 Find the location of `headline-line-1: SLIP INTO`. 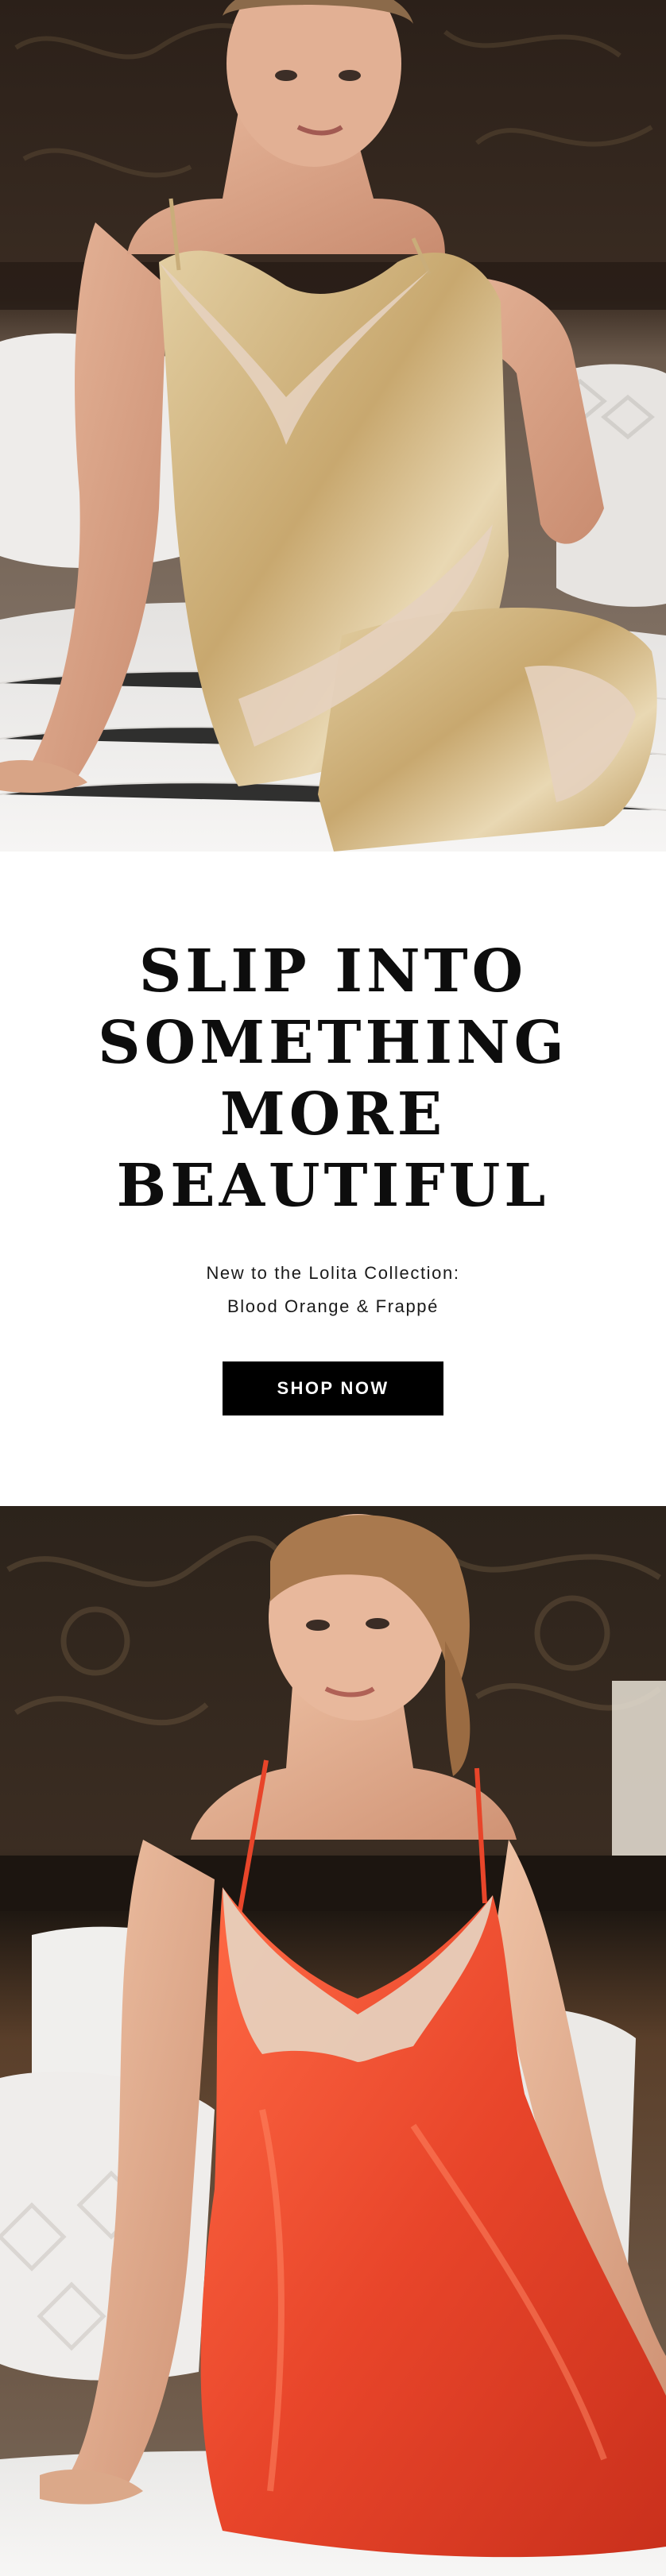

headline-line-1: SLIP INTO is located at coordinates (333, 971).